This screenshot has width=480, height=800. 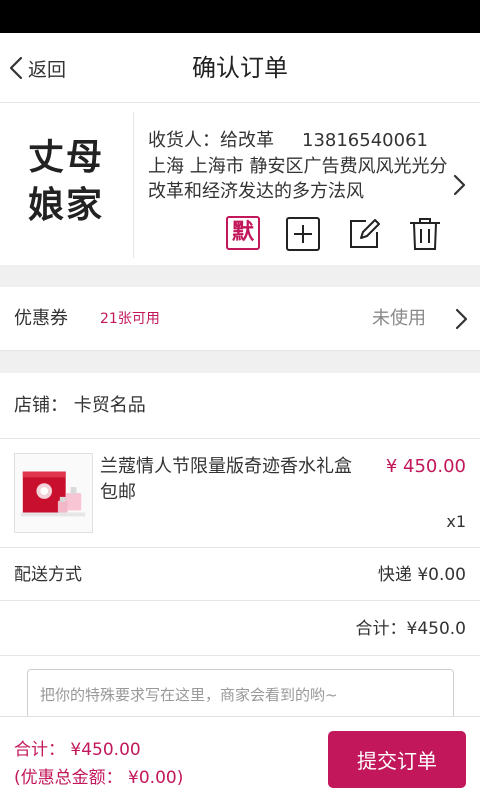 What do you see at coordinates (425, 466) in the screenshot?
I see `product-price: ¥ 450.00` at bounding box center [425, 466].